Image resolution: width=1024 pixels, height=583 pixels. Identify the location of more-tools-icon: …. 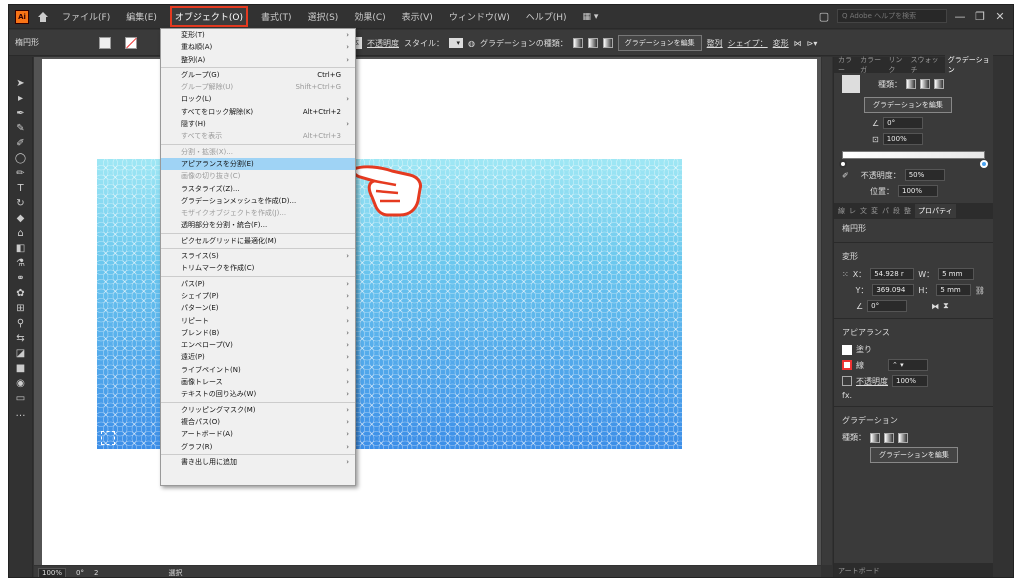
(21, 414).